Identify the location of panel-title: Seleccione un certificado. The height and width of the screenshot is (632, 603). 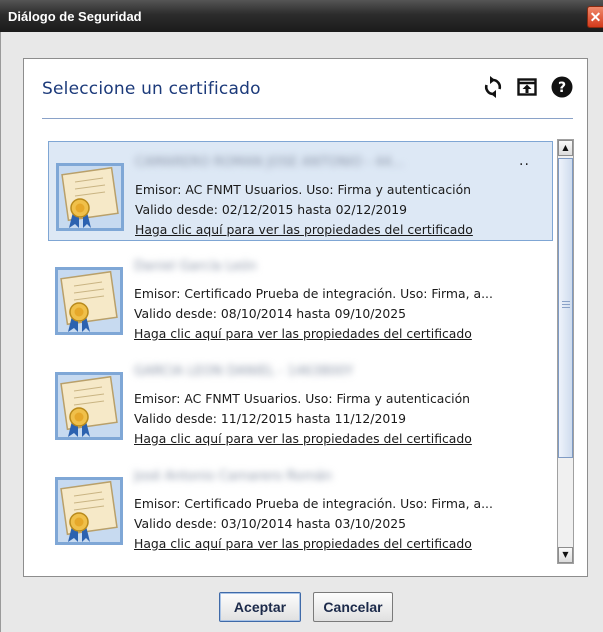
(151, 89).